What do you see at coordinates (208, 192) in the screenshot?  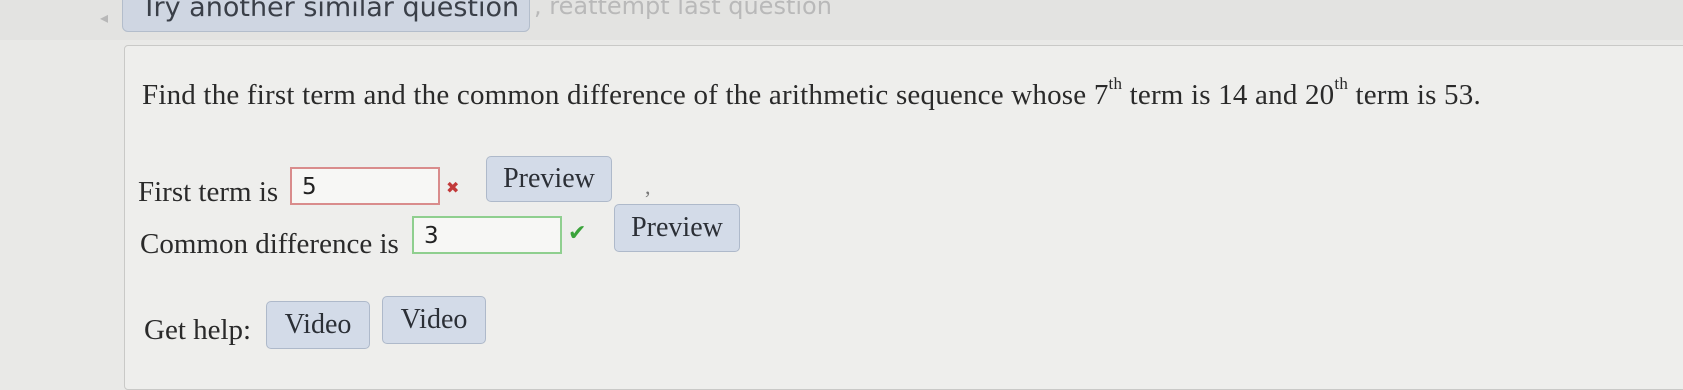 I see `first-term-label: First term is` at bounding box center [208, 192].